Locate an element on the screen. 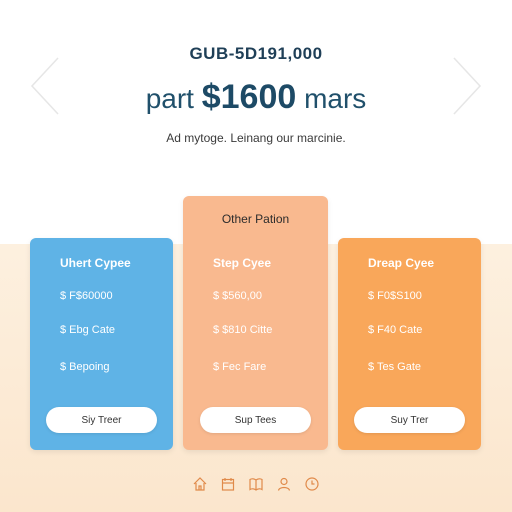 Image resolution: width=512 pixels, height=512 pixels. page-kicker: GUB-5D191,000 is located at coordinates (256, 53).